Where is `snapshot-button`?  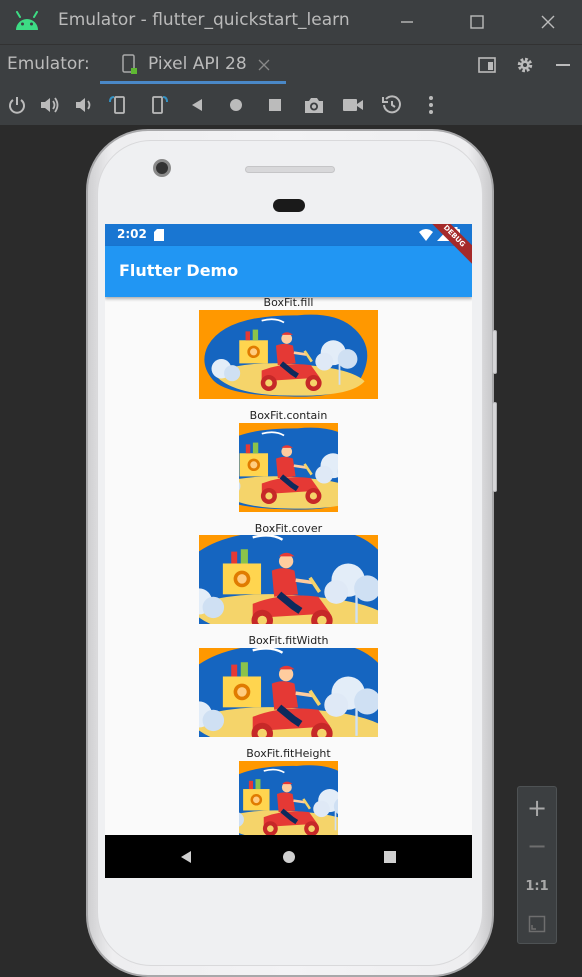 snapshot-button is located at coordinates (392, 105).